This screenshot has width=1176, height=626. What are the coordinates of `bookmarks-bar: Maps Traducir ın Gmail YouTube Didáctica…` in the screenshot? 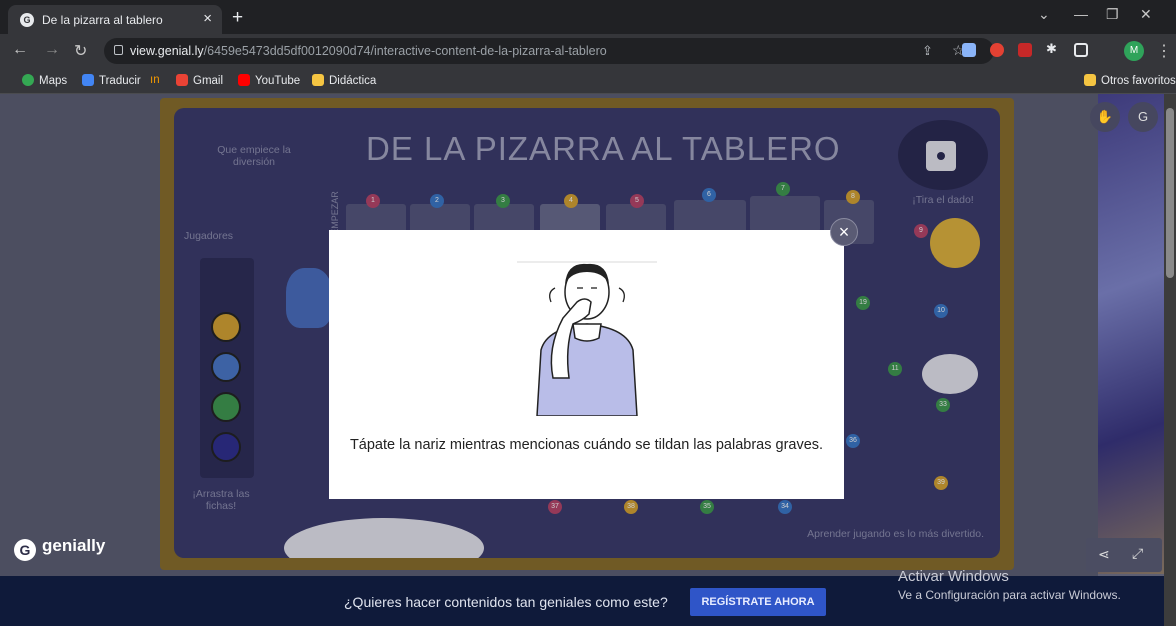 It's located at (588, 81).